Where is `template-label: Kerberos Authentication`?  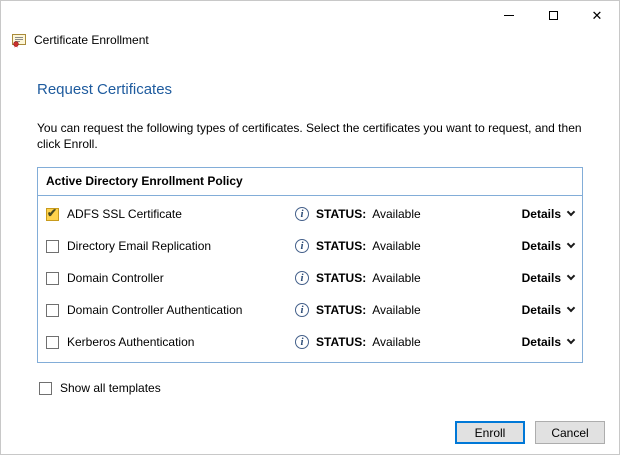
template-label: Kerberos Authentication is located at coordinates (131, 342).